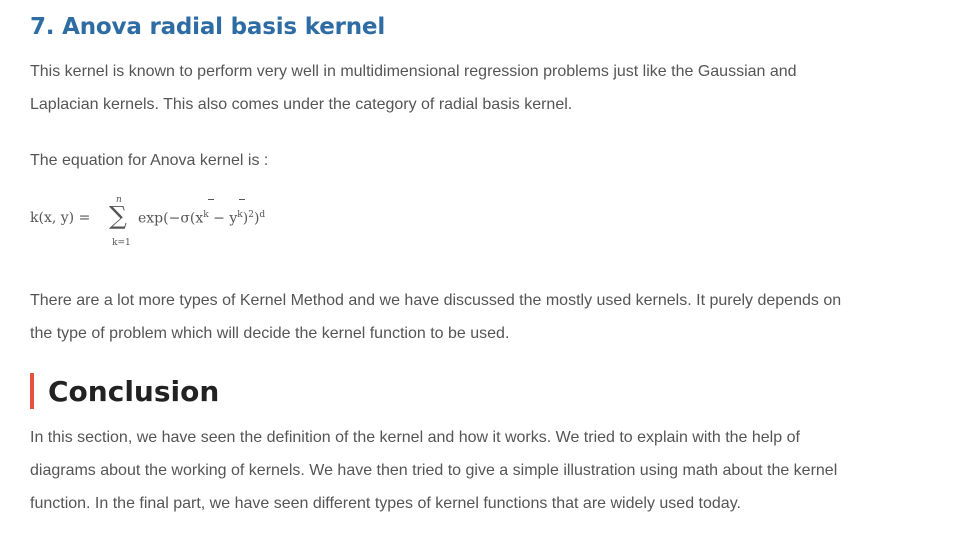 The width and height of the screenshot is (972, 543). What do you see at coordinates (149, 160) in the screenshot?
I see `equation-intro: The equation for Anova kernel is :` at bounding box center [149, 160].